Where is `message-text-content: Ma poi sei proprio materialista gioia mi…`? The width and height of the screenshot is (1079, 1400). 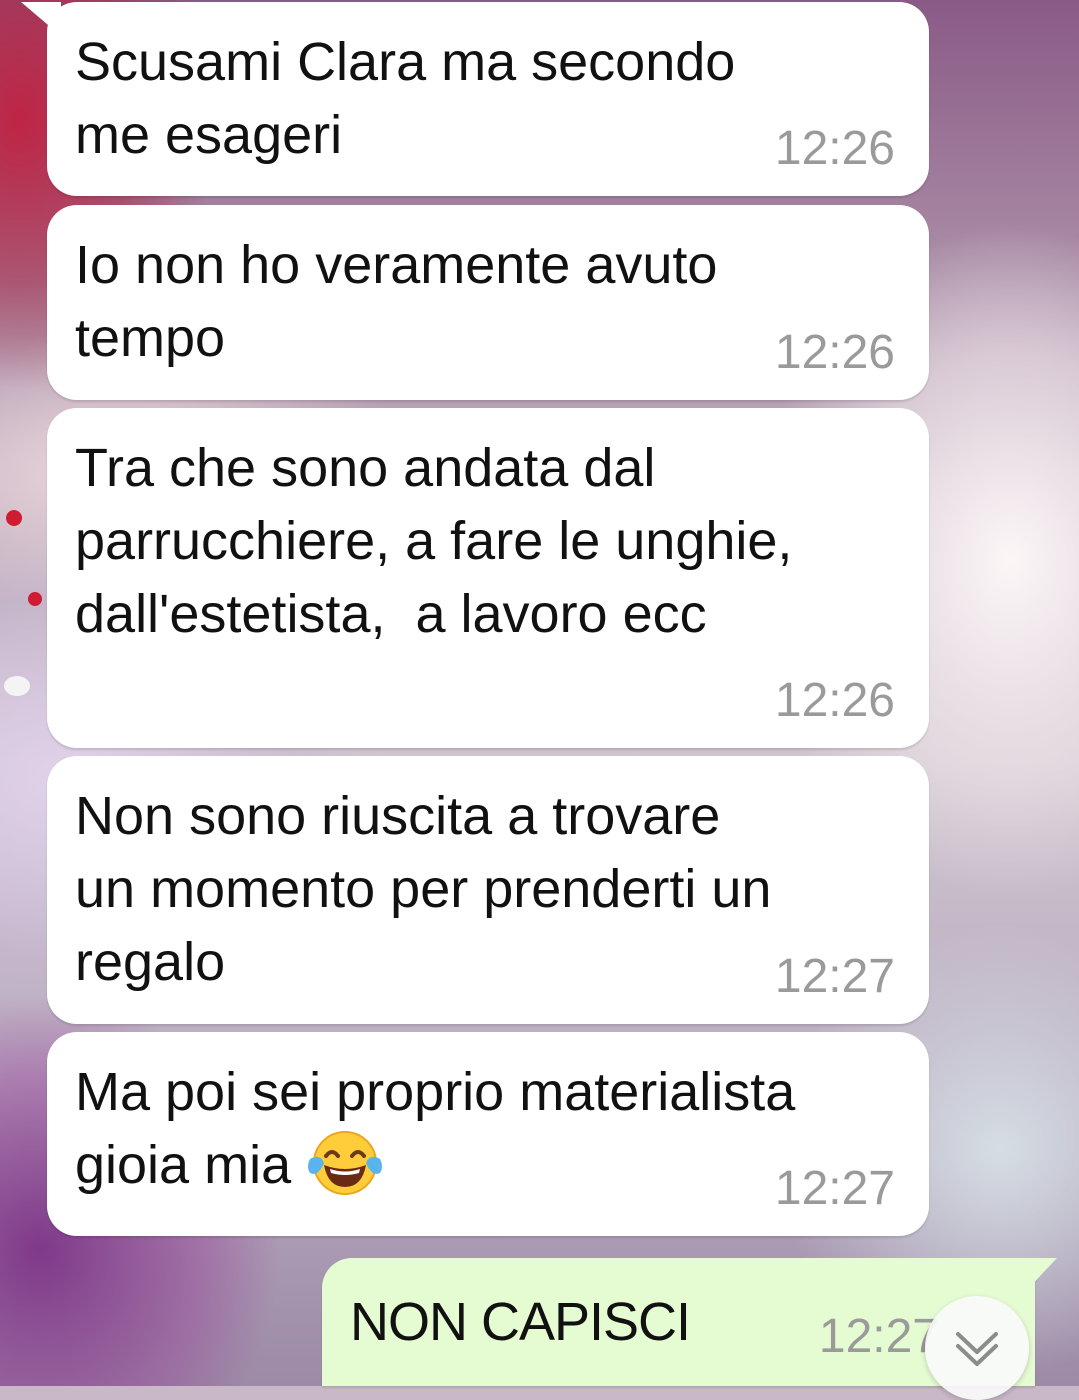 message-text-content: Ma poi sei proprio materialista gioia mi… is located at coordinates (435, 1128).